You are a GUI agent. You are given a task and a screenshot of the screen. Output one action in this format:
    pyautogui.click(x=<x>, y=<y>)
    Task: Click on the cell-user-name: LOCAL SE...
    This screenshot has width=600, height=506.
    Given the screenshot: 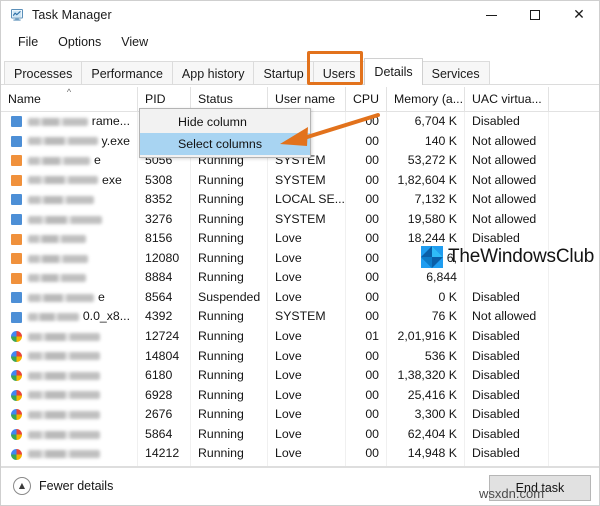 What is the action you would take?
    pyautogui.click(x=307, y=200)
    